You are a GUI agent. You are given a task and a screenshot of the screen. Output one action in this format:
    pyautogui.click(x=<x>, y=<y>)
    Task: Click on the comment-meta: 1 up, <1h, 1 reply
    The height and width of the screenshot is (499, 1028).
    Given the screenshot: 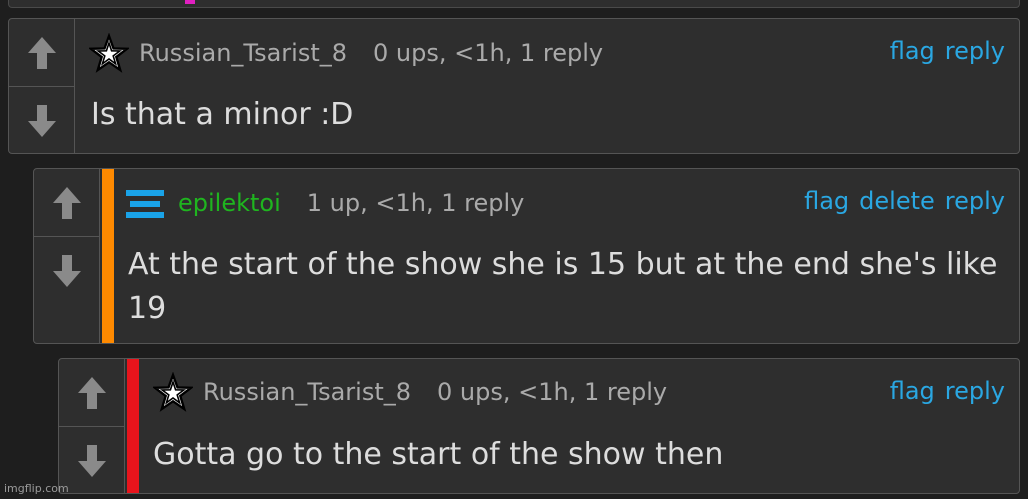 What is the action you would take?
    pyautogui.click(x=415, y=203)
    